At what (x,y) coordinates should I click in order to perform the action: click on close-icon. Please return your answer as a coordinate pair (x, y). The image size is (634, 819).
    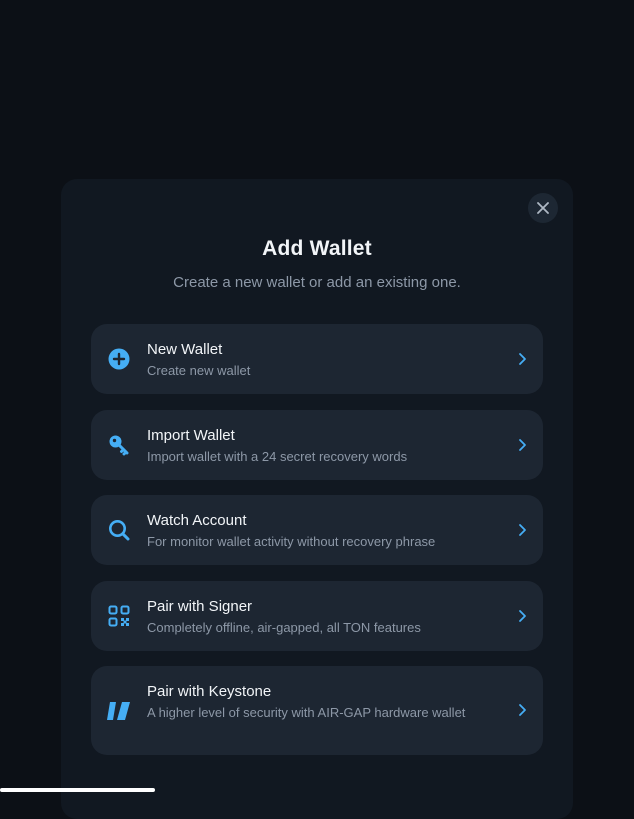
    Looking at the image, I should click on (543, 208).